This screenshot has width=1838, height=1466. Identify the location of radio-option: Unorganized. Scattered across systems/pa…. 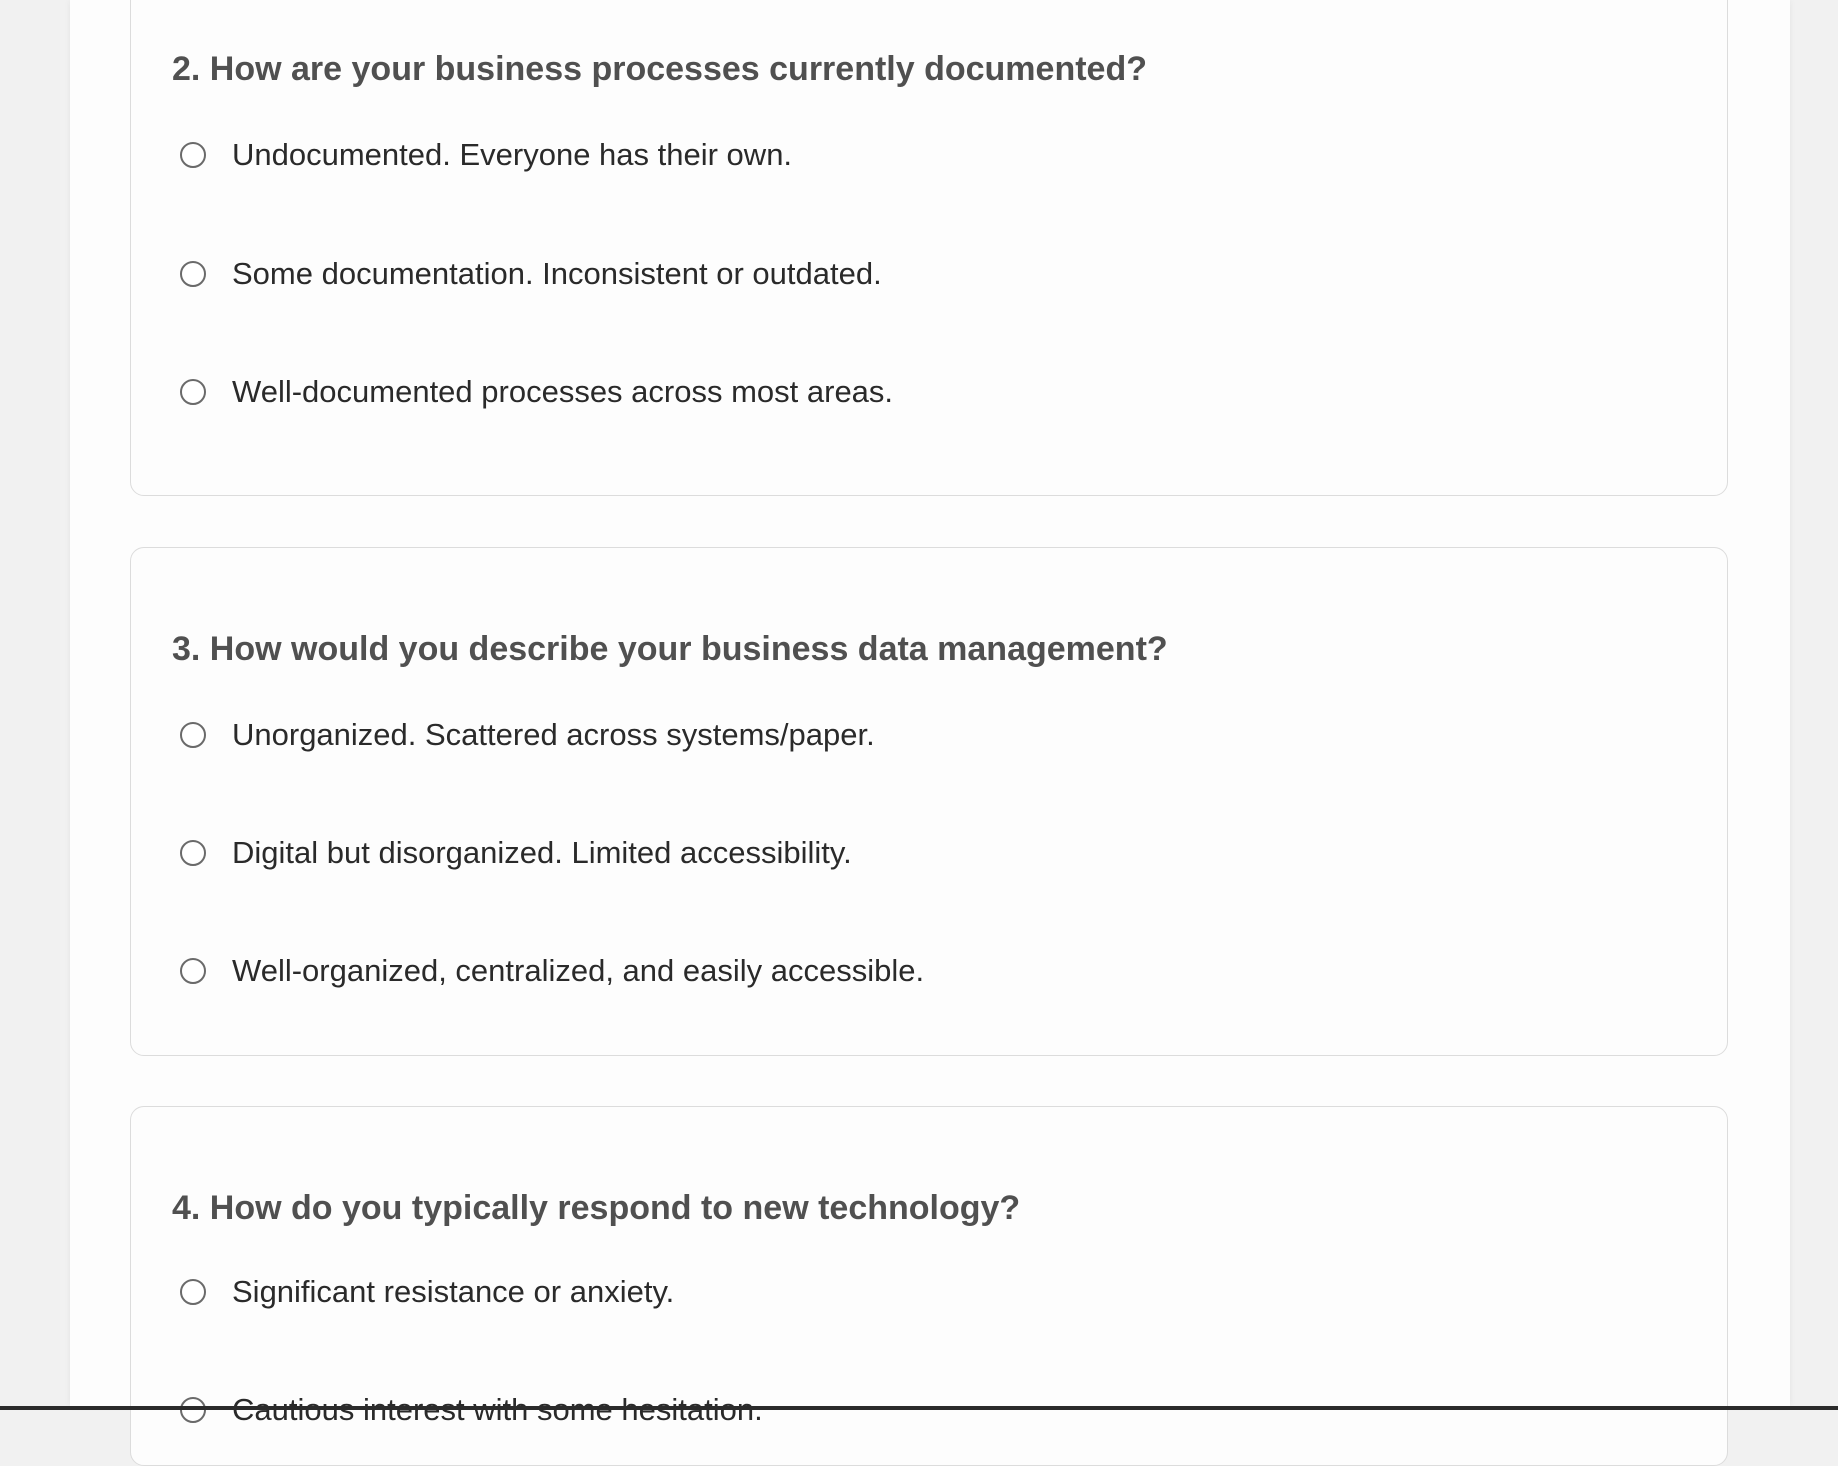
(527, 735).